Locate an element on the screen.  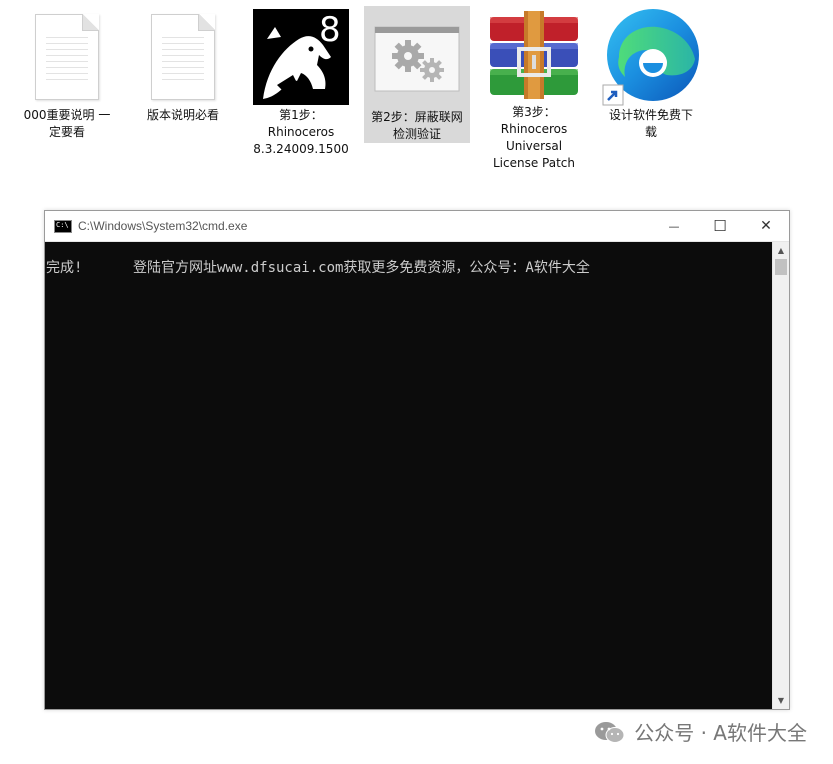
desktop-icon-label: 设计软件免费下 载 is located at coordinates (650, 123).